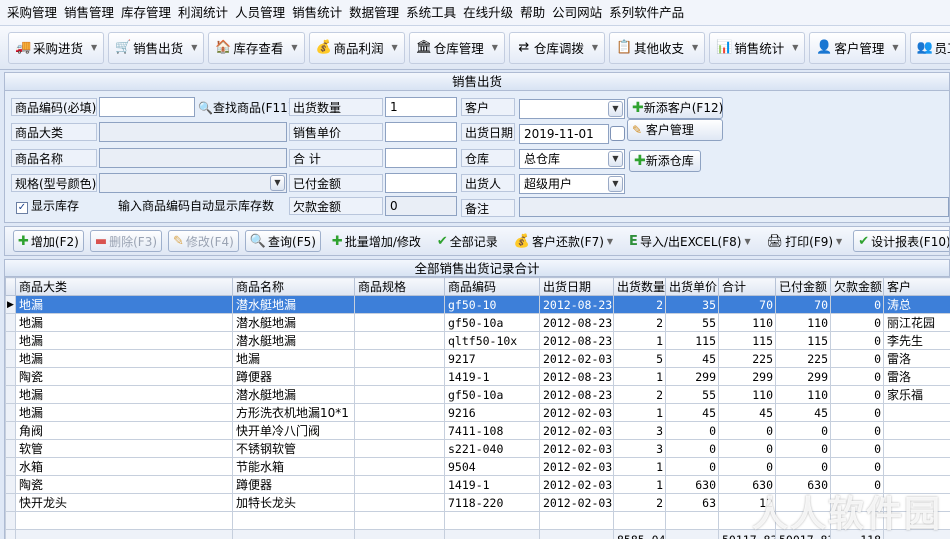 The width and height of the screenshot is (950, 539). I want to click on table-cell: gf50-10, so click(492, 304).